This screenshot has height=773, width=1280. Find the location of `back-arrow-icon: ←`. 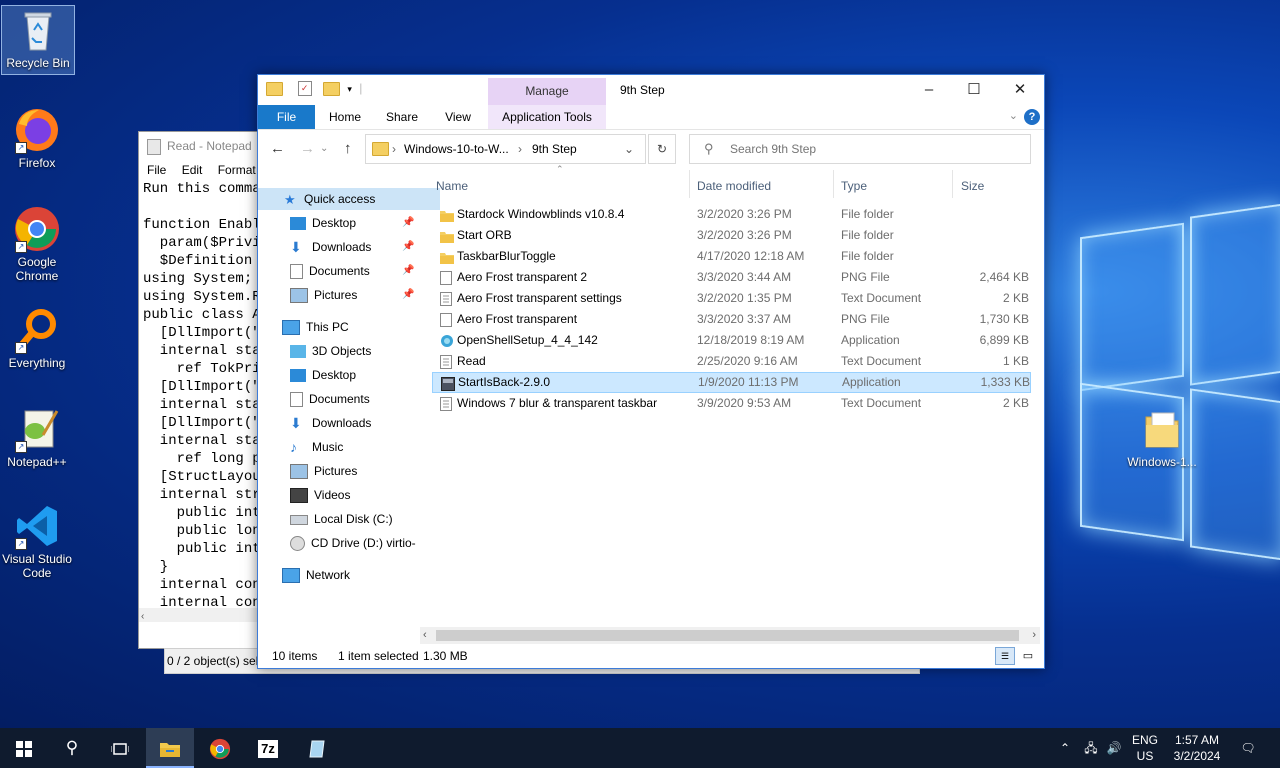

back-arrow-icon: ← is located at coordinates (277, 148).